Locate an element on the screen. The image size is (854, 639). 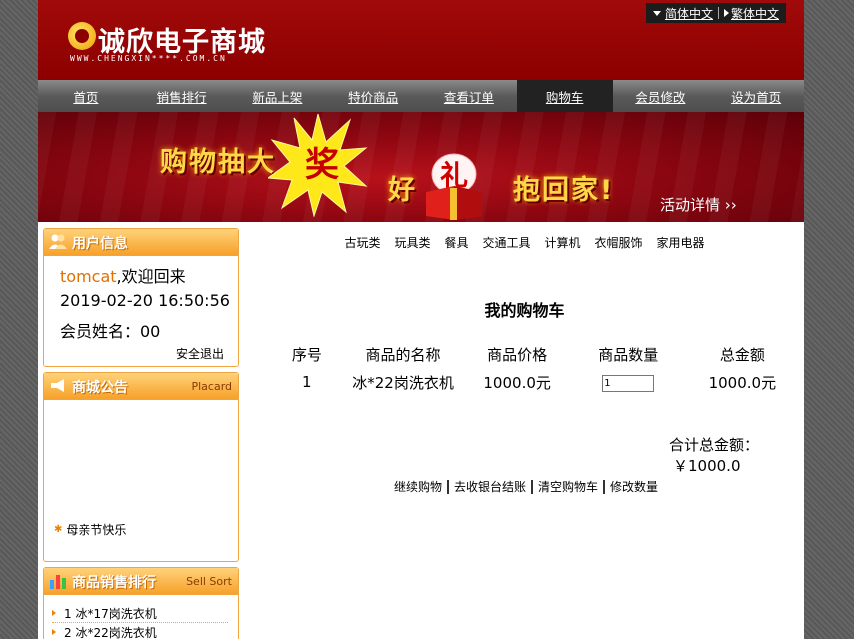
welcome-text: ,欢迎回来 is located at coordinates (151, 276).